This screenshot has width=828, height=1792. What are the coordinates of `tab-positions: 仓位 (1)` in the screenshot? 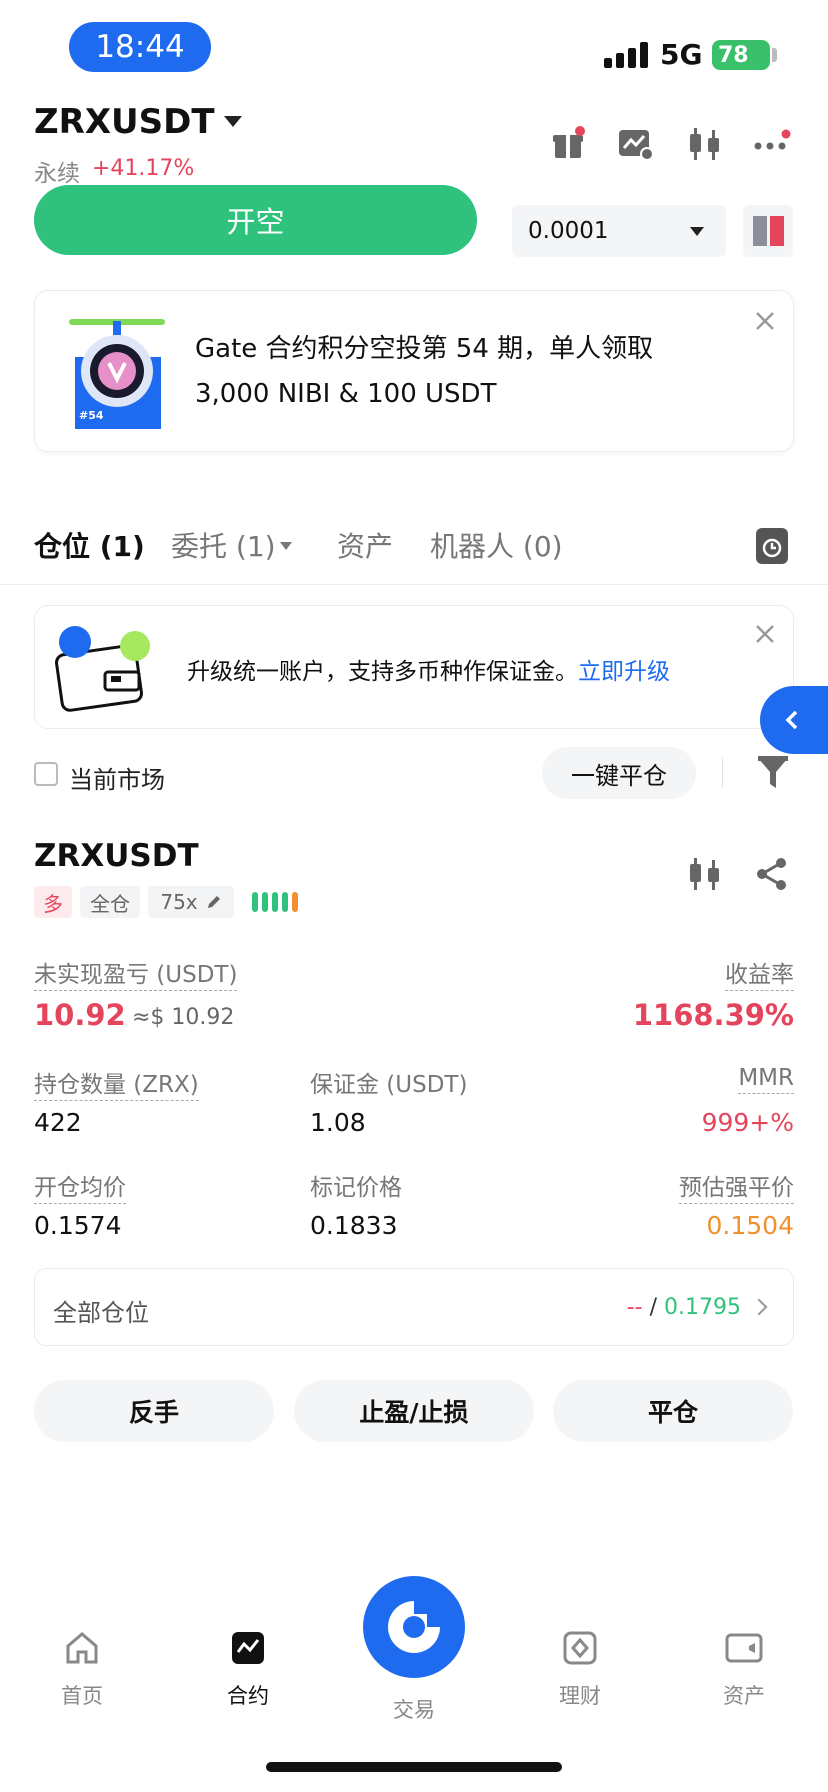 It's located at (89, 545).